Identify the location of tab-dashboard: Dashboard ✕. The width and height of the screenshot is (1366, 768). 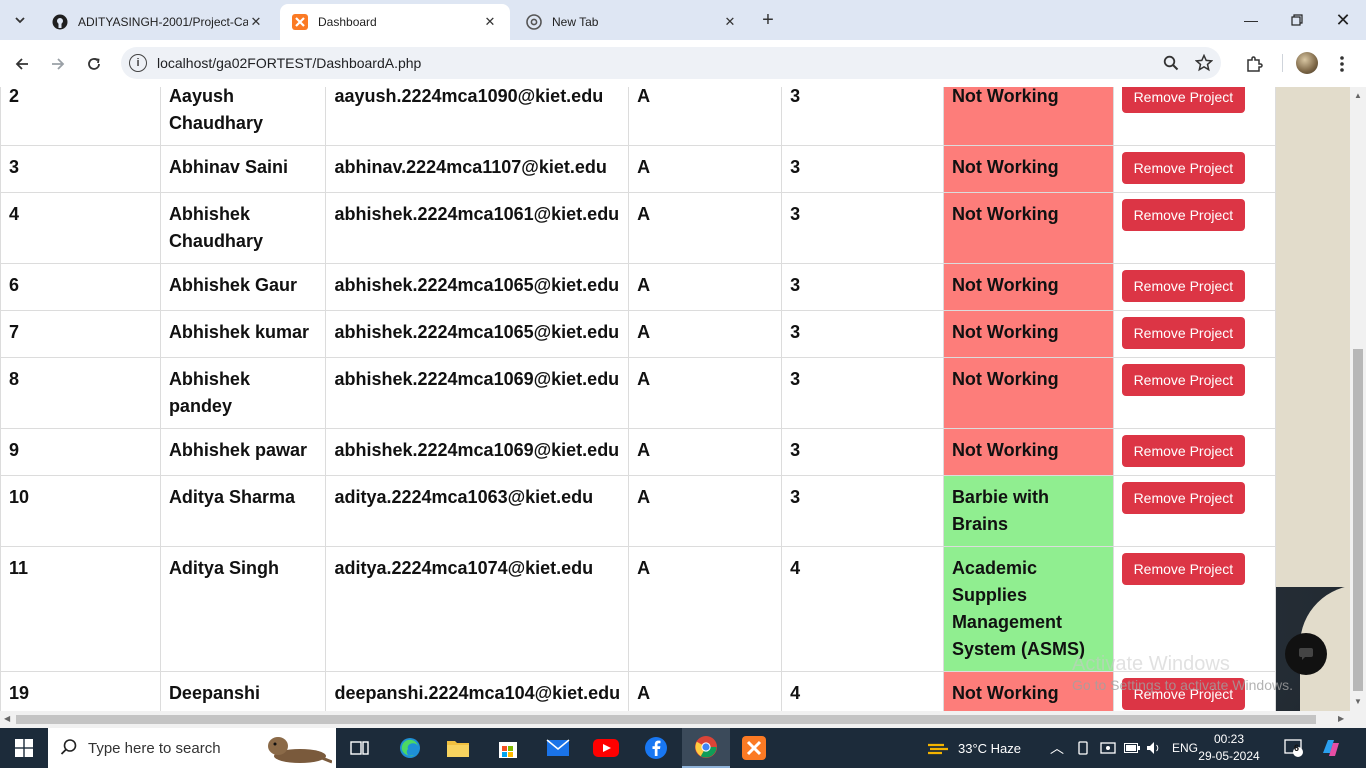
(395, 22).